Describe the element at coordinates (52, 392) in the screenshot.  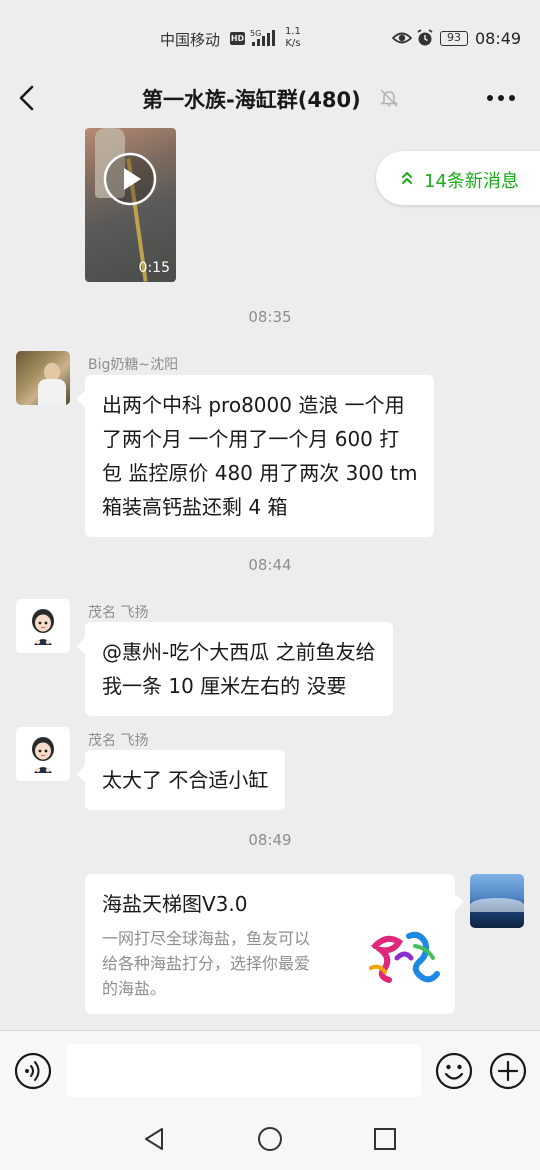
I see `avatar-shirt` at that location.